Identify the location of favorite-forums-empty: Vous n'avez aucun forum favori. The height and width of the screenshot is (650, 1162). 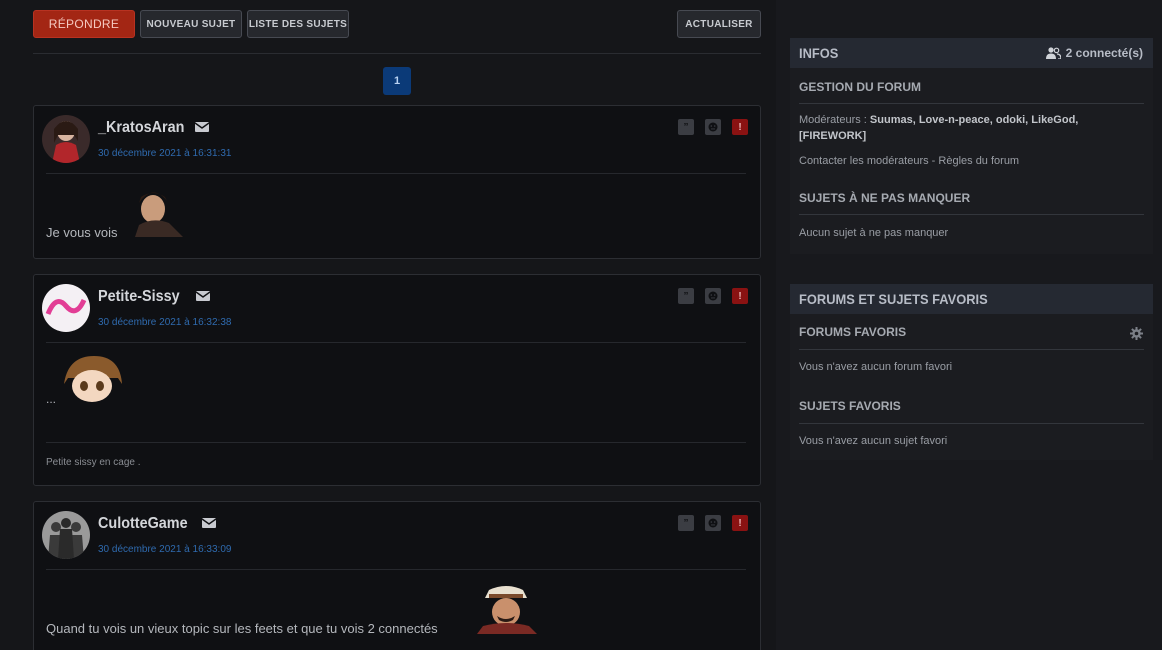
(876, 367).